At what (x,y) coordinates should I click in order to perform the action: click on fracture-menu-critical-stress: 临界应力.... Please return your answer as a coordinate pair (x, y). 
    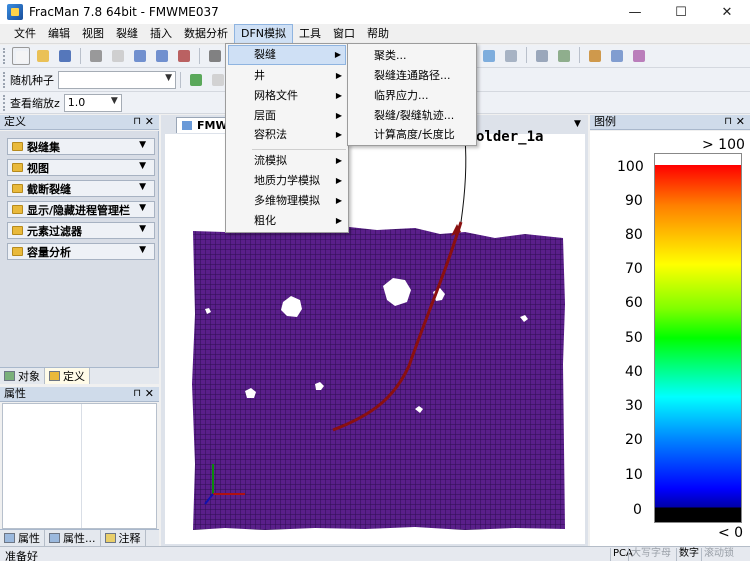
    Looking at the image, I should click on (412, 96).